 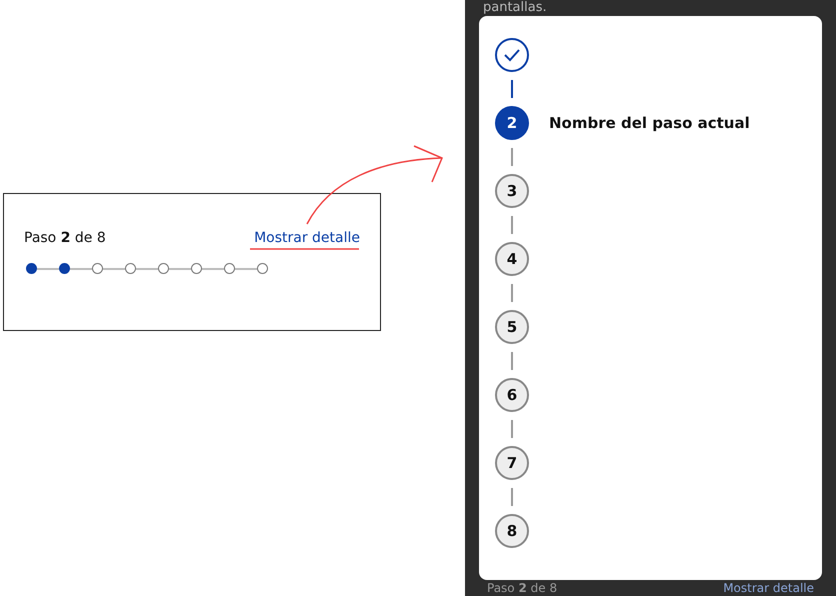 What do you see at coordinates (512, 123) in the screenshot?
I see `step-circle: 2` at bounding box center [512, 123].